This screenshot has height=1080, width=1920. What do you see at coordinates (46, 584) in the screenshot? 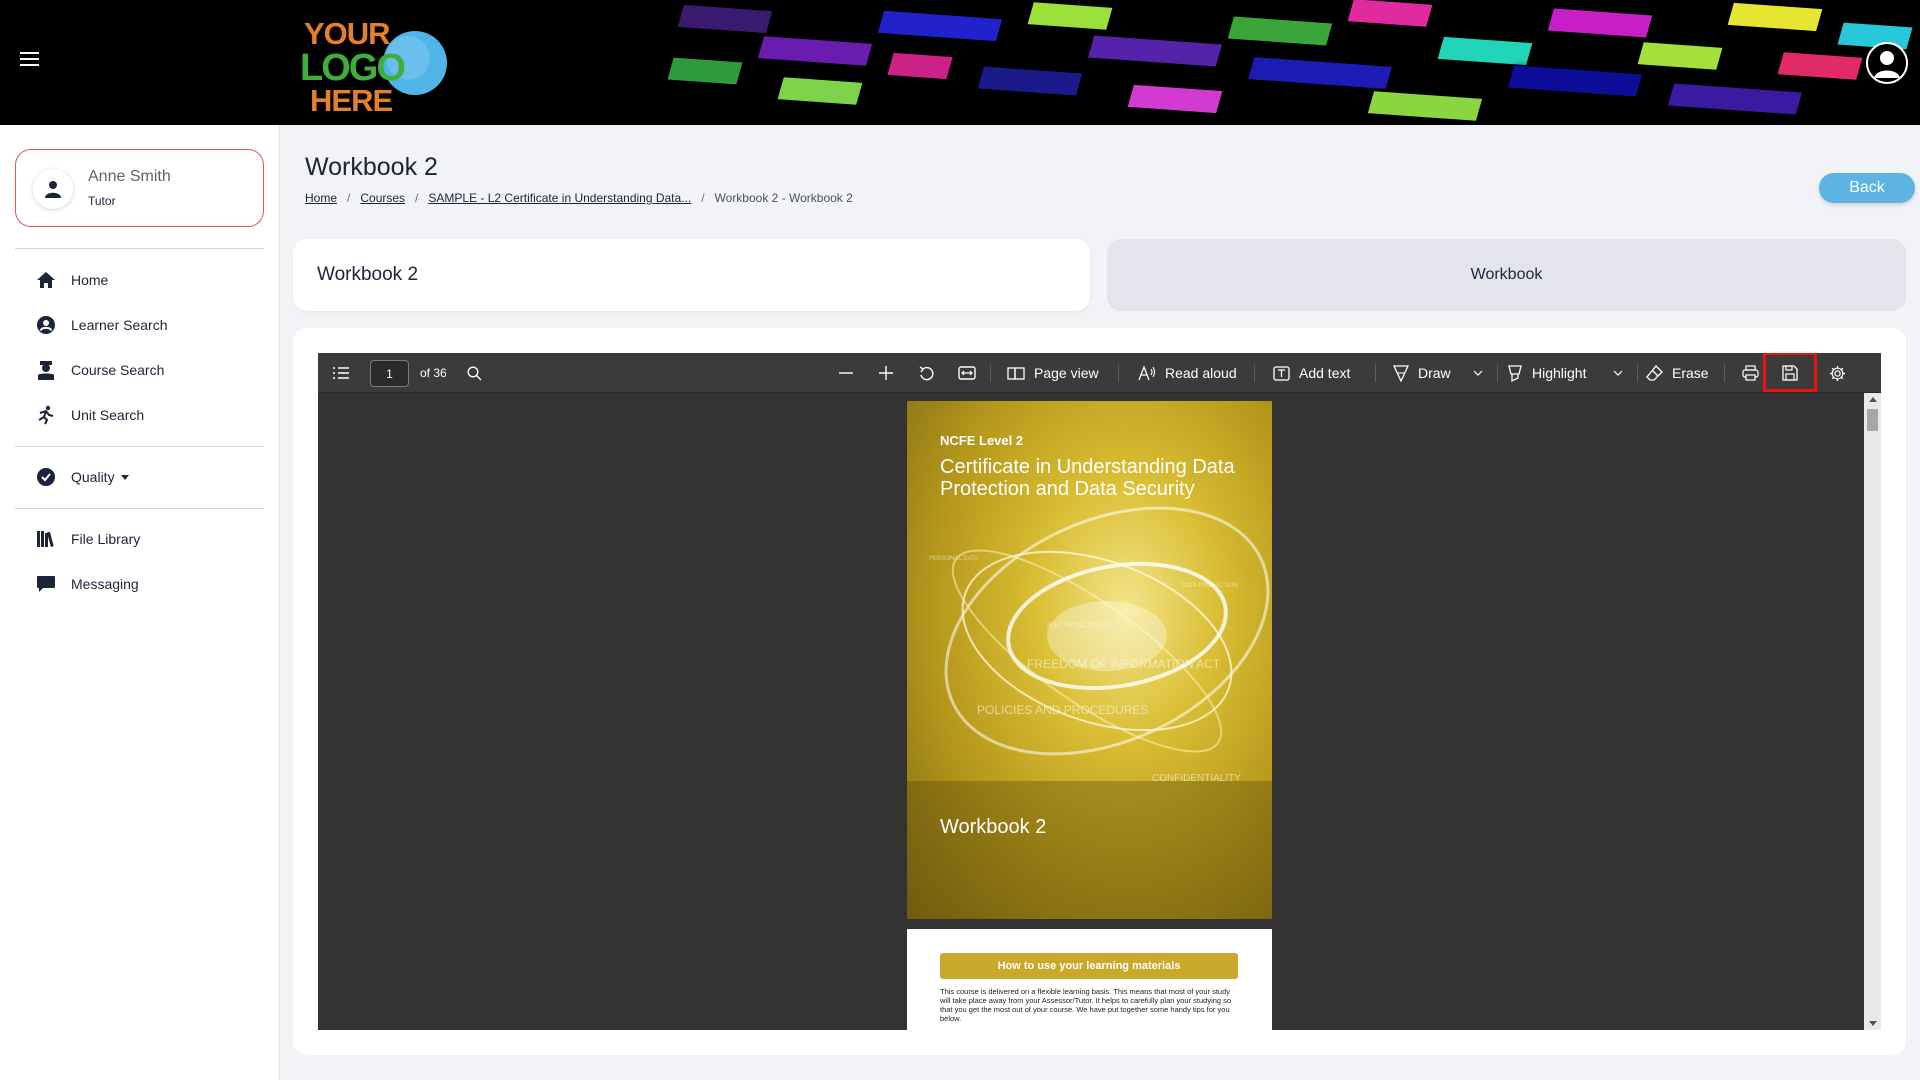
I see `chat-icon` at bounding box center [46, 584].